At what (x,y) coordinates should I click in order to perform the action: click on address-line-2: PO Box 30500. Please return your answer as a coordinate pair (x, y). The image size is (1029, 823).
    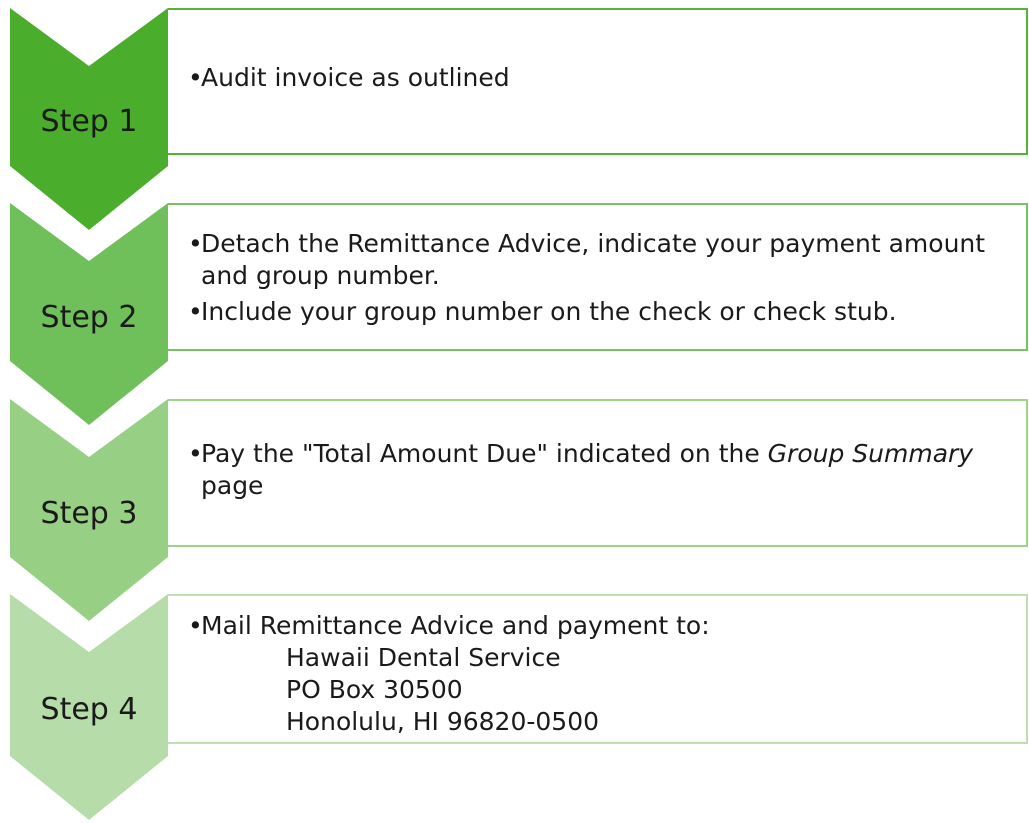
    Looking at the image, I should click on (374, 689).